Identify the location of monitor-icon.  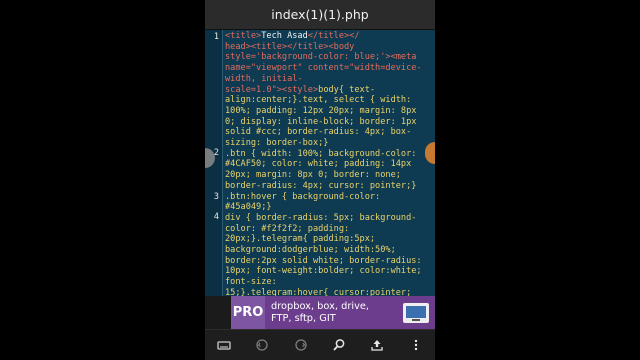
(416, 312).